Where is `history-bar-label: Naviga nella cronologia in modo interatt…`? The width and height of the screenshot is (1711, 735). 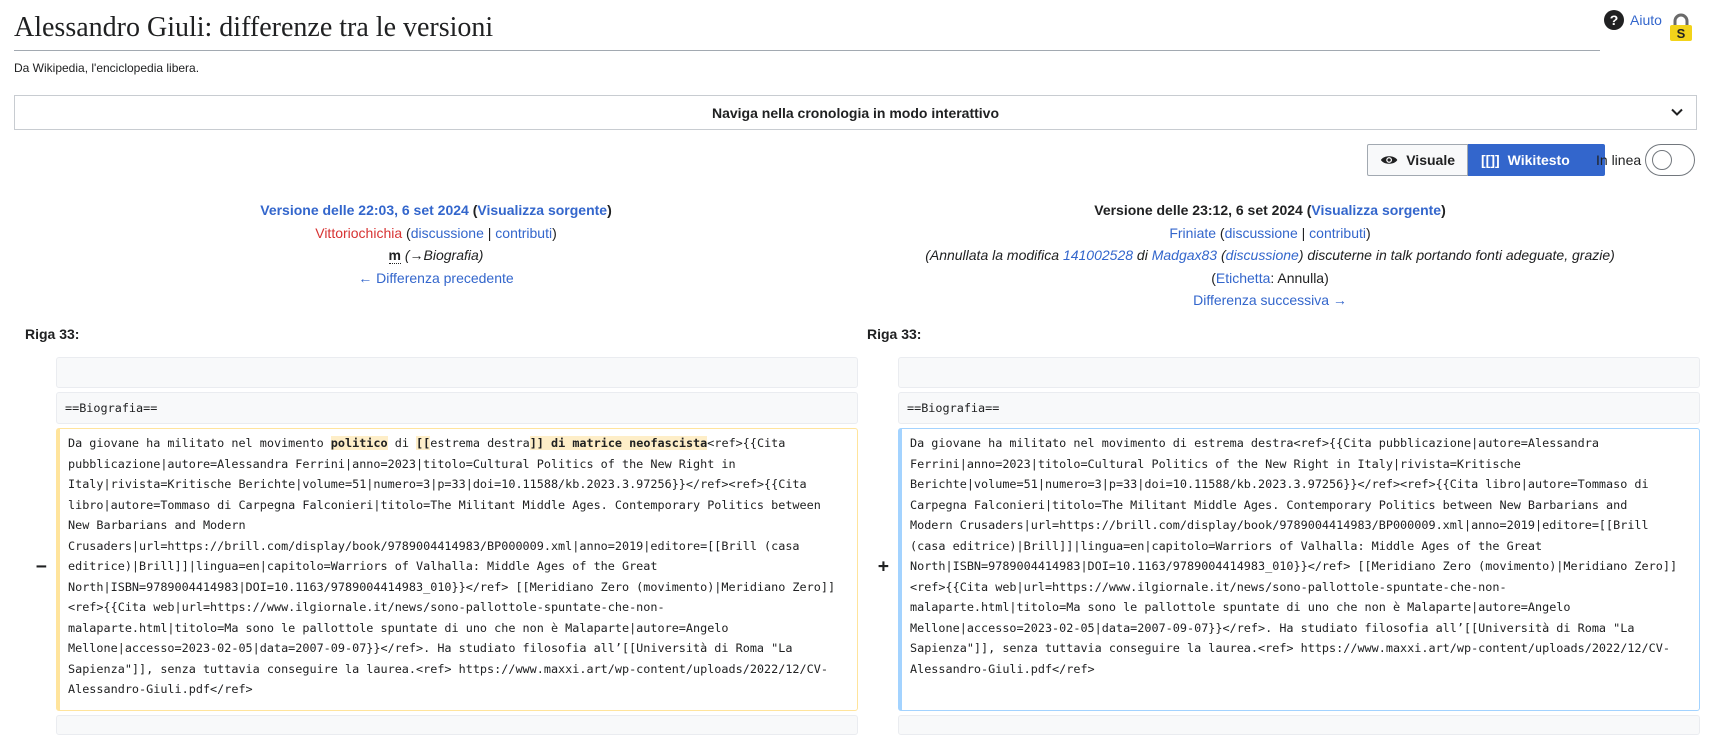 history-bar-label: Naviga nella cronologia in modo interatt… is located at coordinates (855, 112).